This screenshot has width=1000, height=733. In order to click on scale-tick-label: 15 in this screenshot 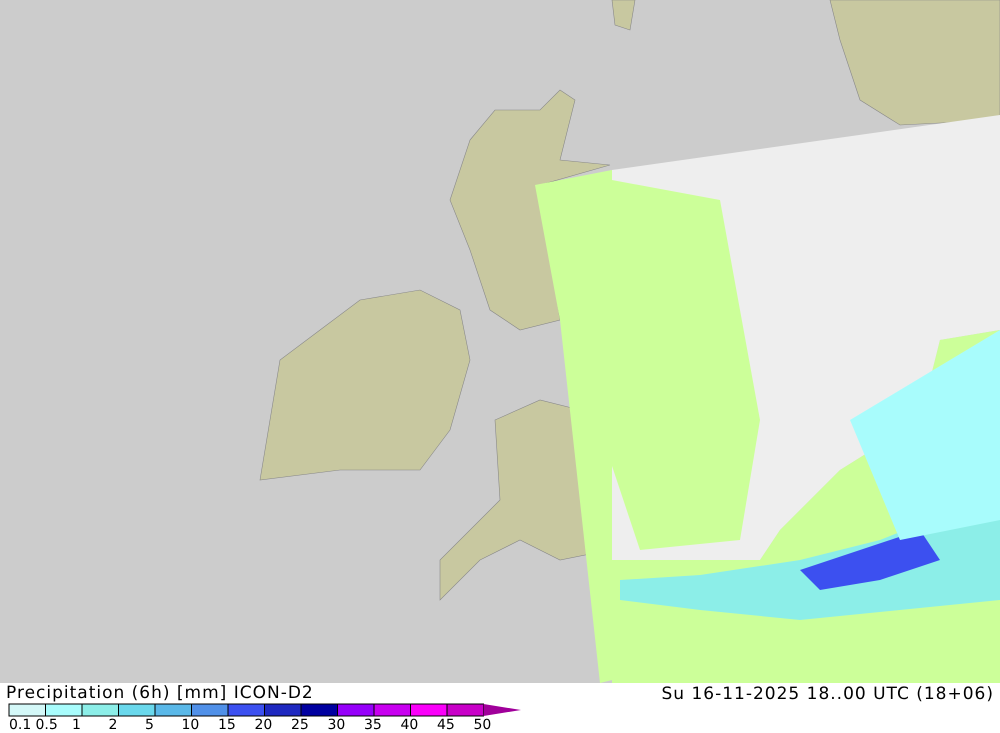, I will do `click(227, 725)`.